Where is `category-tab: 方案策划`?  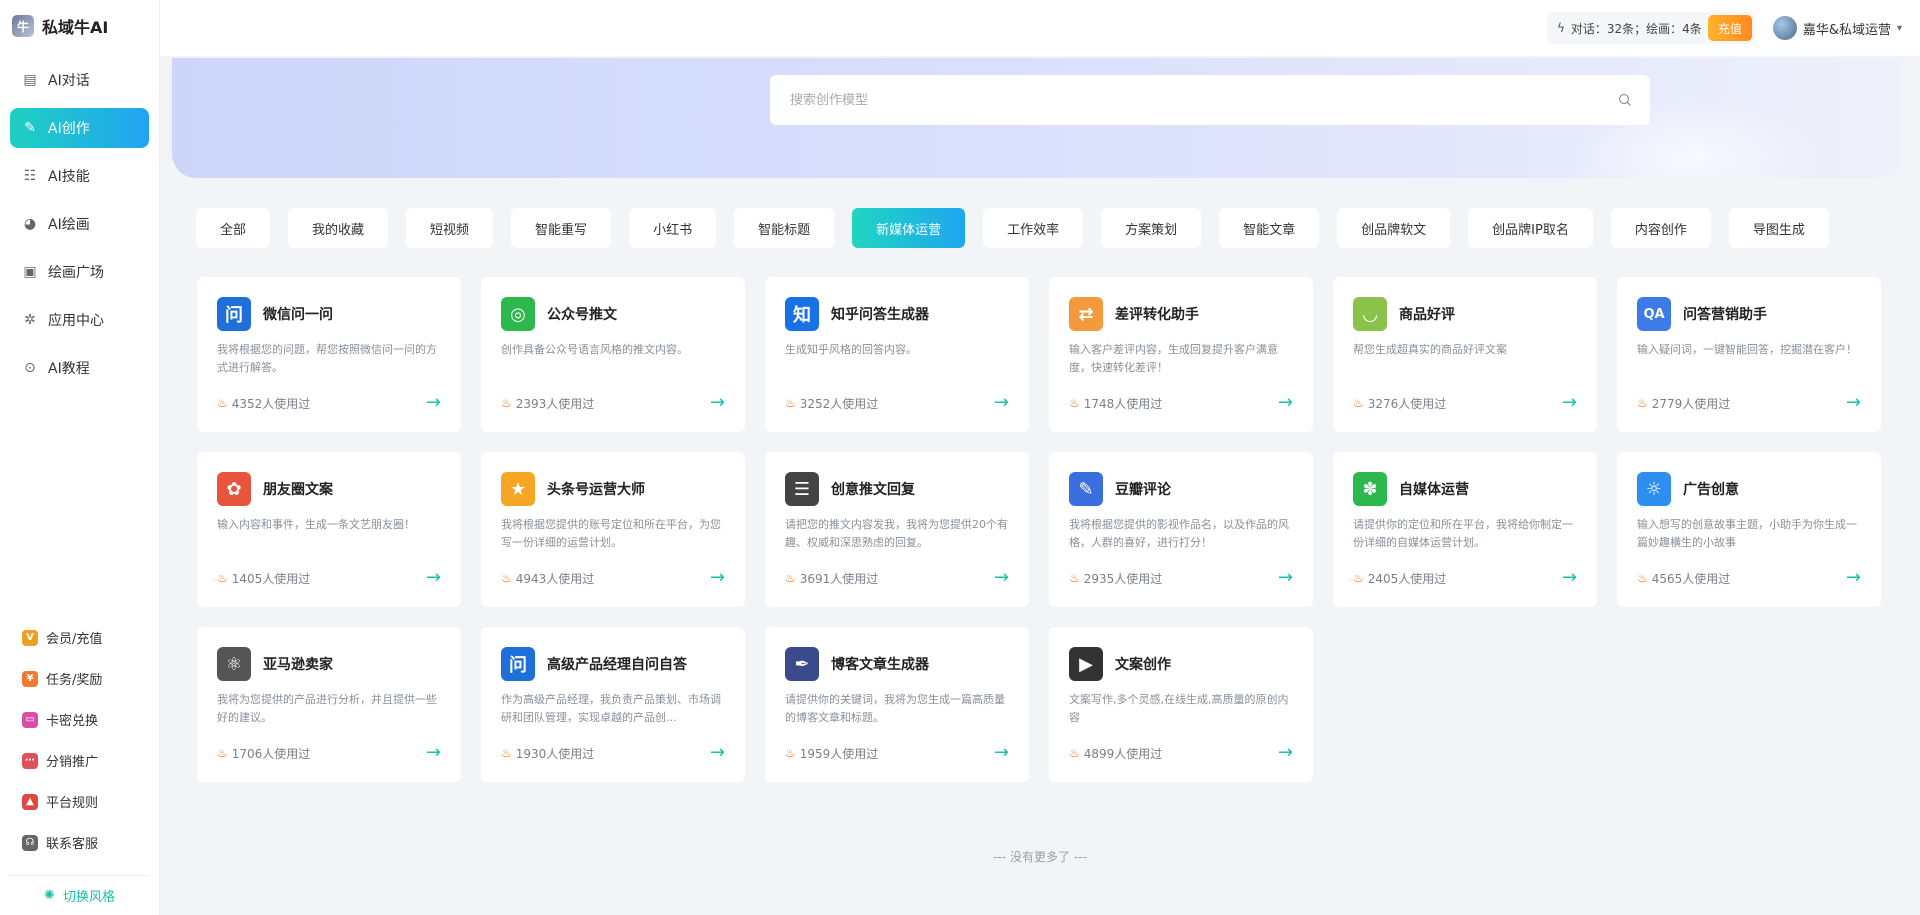
category-tab: 方案策划 is located at coordinates (1151, 228).